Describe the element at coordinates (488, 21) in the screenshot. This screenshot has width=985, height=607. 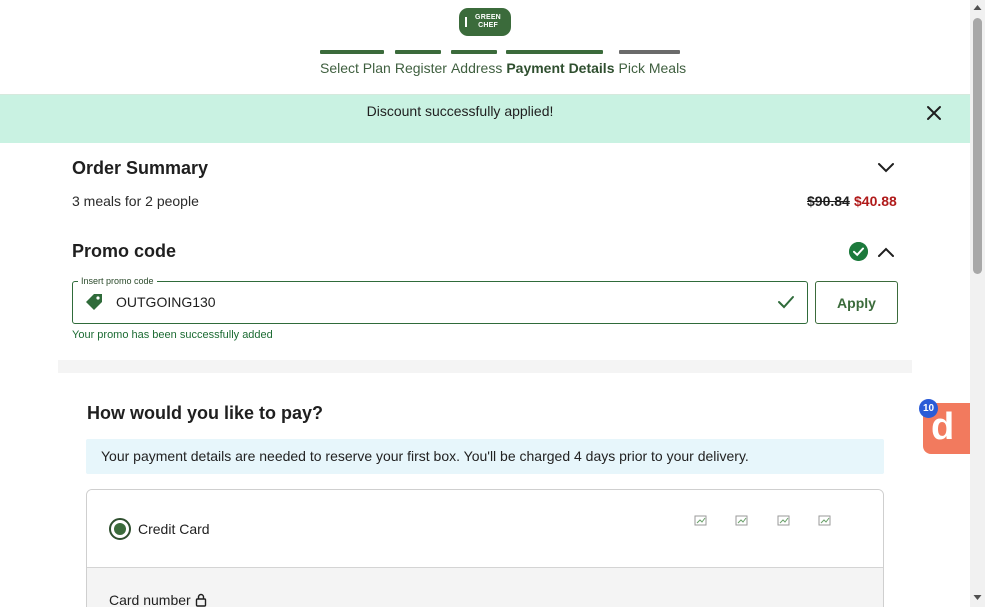
I see `logo-text: GREEN CHEF` at that location.